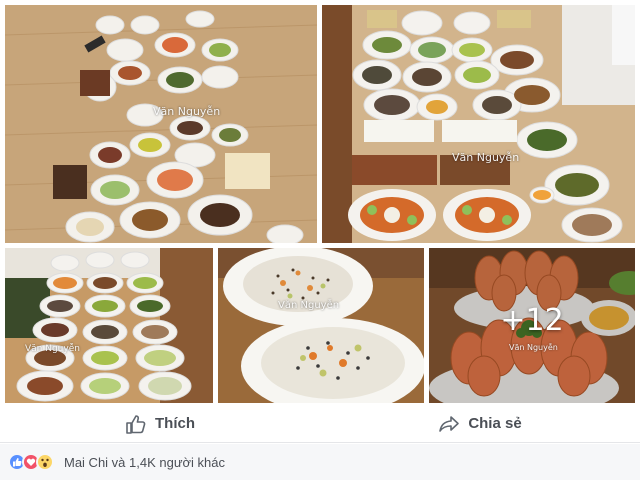  I want to click on share-arrow-icon, so click(449, 423).